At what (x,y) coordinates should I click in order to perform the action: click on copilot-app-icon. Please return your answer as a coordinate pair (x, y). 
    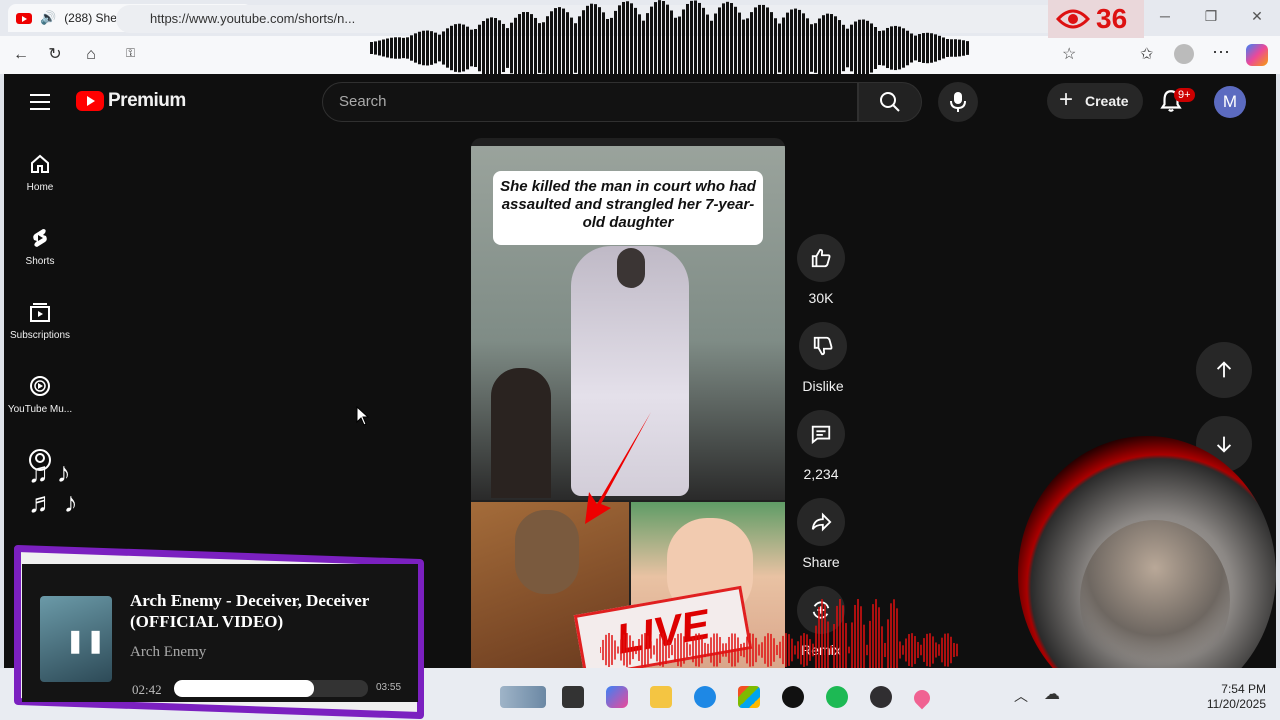
    Looking at the image, I should click on (617, 697).